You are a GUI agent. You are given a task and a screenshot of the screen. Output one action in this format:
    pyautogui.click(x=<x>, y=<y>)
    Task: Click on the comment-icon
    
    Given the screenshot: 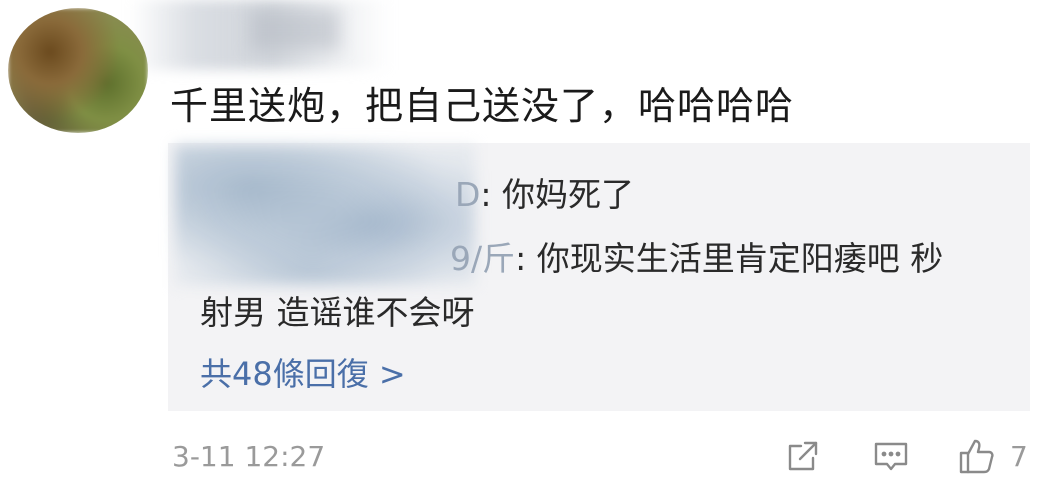 What is the action you would take?
    pyautogui.click(x=891, y=456)
    